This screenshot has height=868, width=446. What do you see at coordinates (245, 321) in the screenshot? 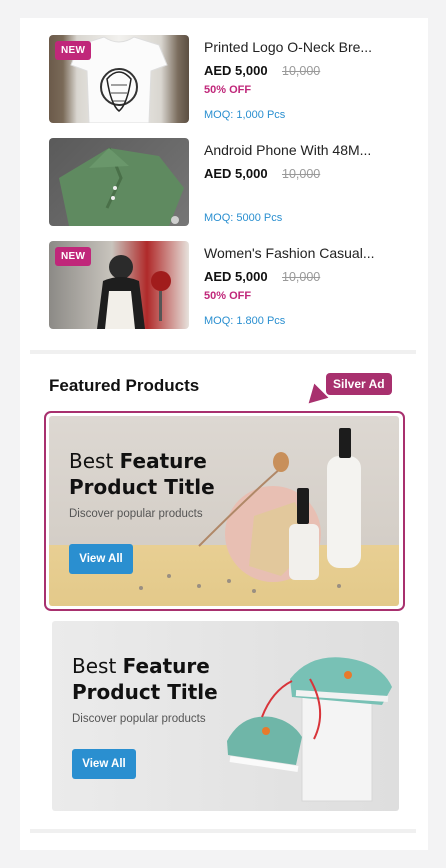
I see `moq-label: MOQ: 1.800 Pcs` at bounding box center [245, 321].